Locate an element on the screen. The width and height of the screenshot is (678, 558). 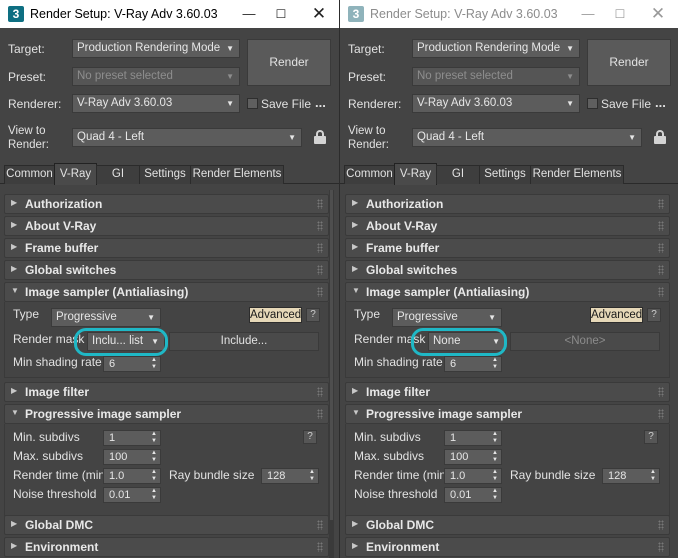
rollout-title: Frame buffer is located at coordinates (403, 248).